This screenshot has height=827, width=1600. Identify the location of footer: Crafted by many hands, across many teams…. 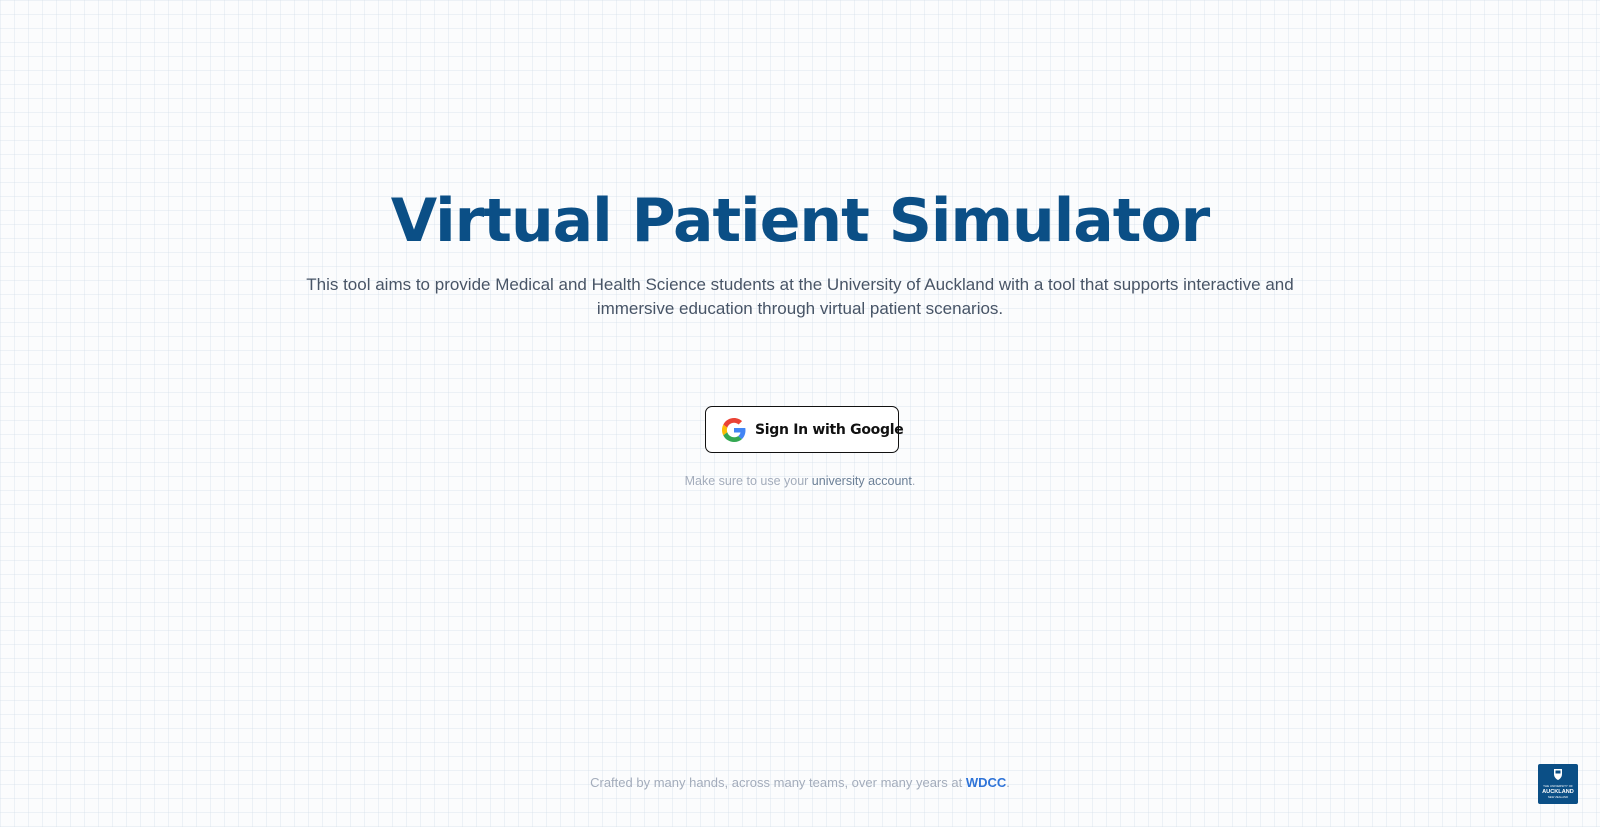
(800, 782).